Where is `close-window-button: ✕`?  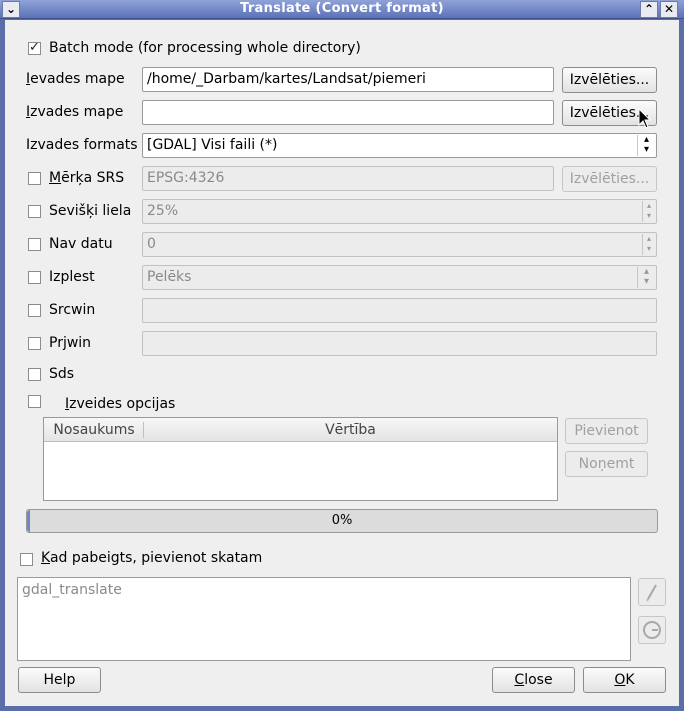 close-window-button: ✕ is located at coordinates (669, 9).